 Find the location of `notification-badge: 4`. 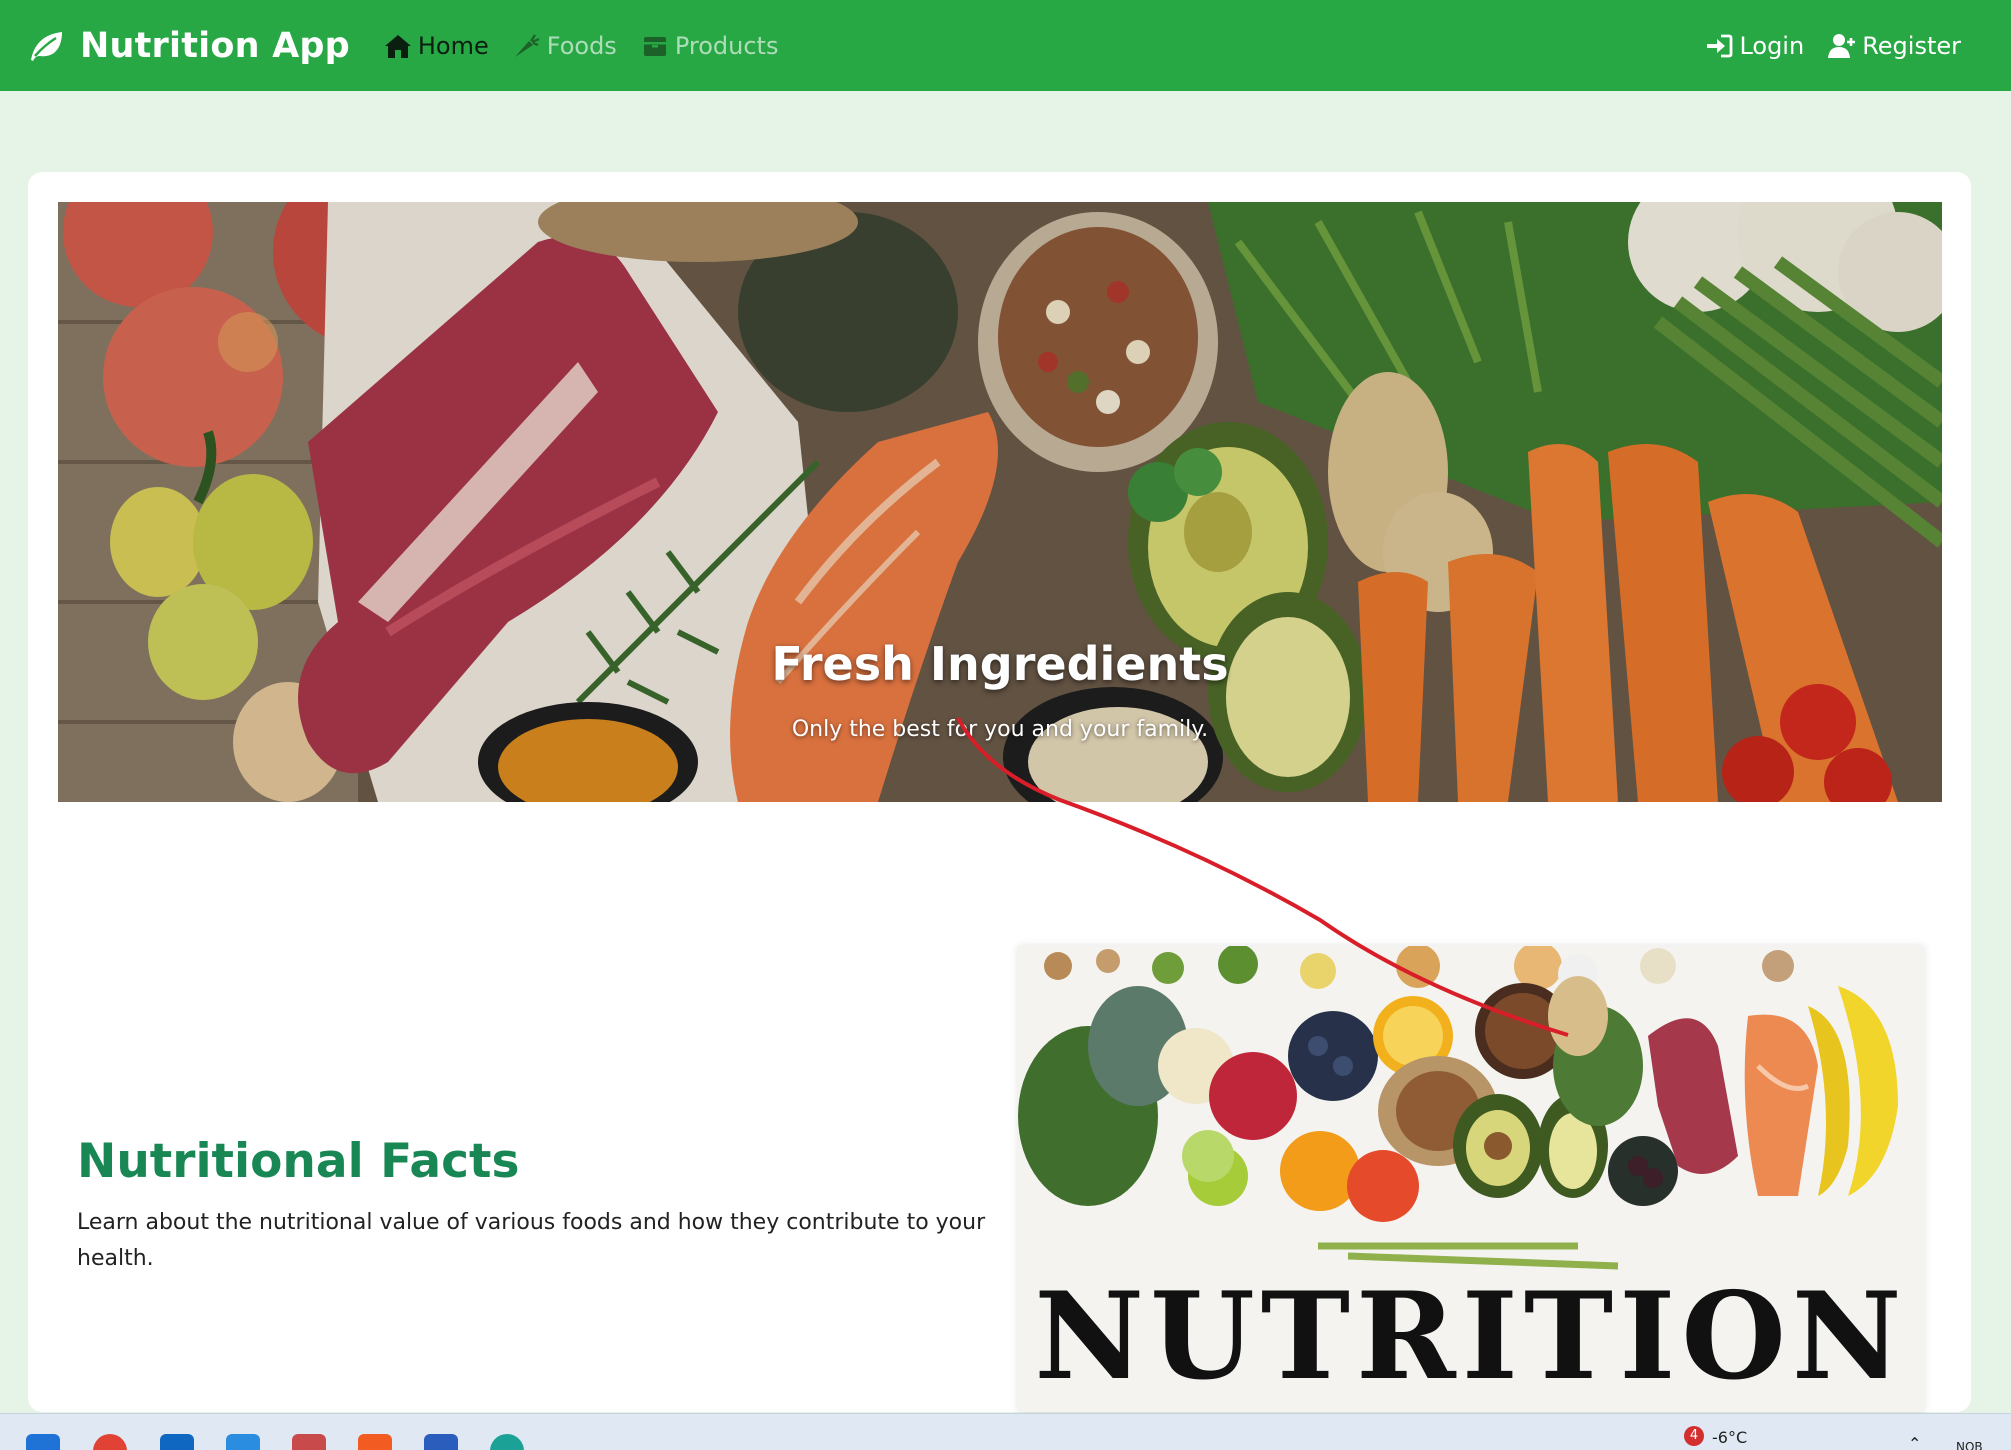

notification-badge: 4 is located at coordinates (1694, 1436).